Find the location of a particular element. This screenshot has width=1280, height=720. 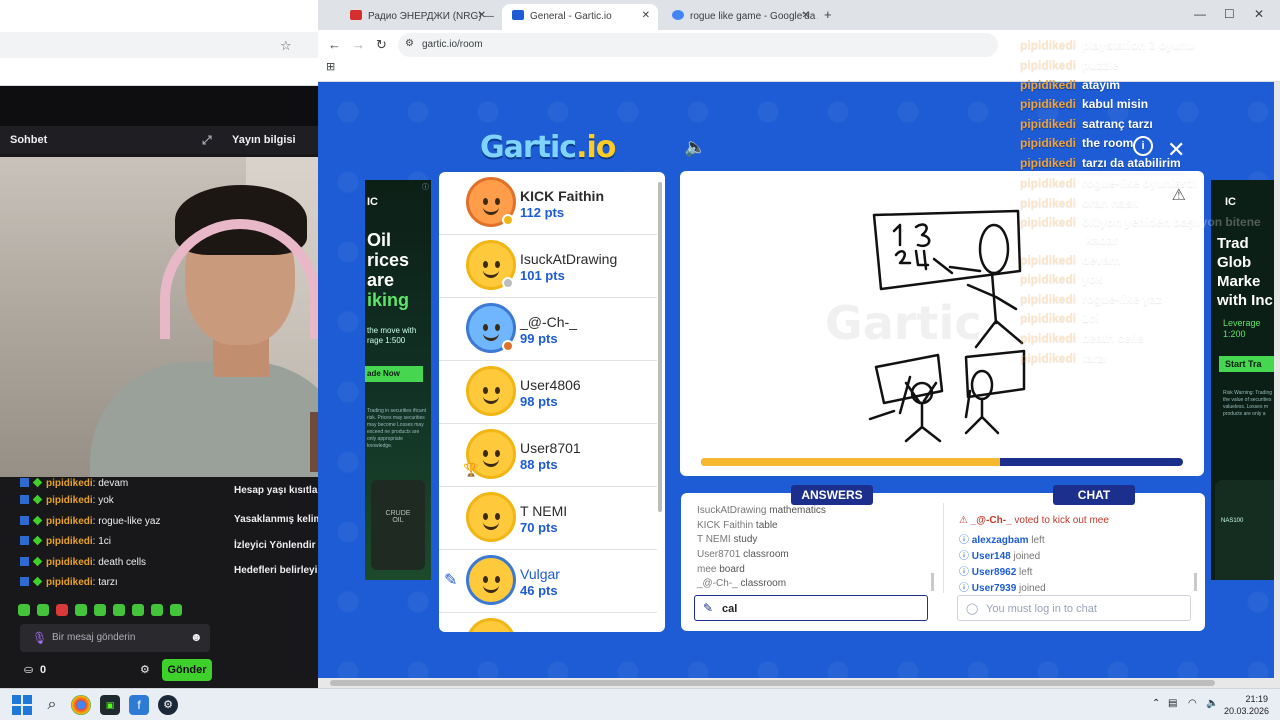

microphone-icon: 🎙 is located at coordinates (39, 638).